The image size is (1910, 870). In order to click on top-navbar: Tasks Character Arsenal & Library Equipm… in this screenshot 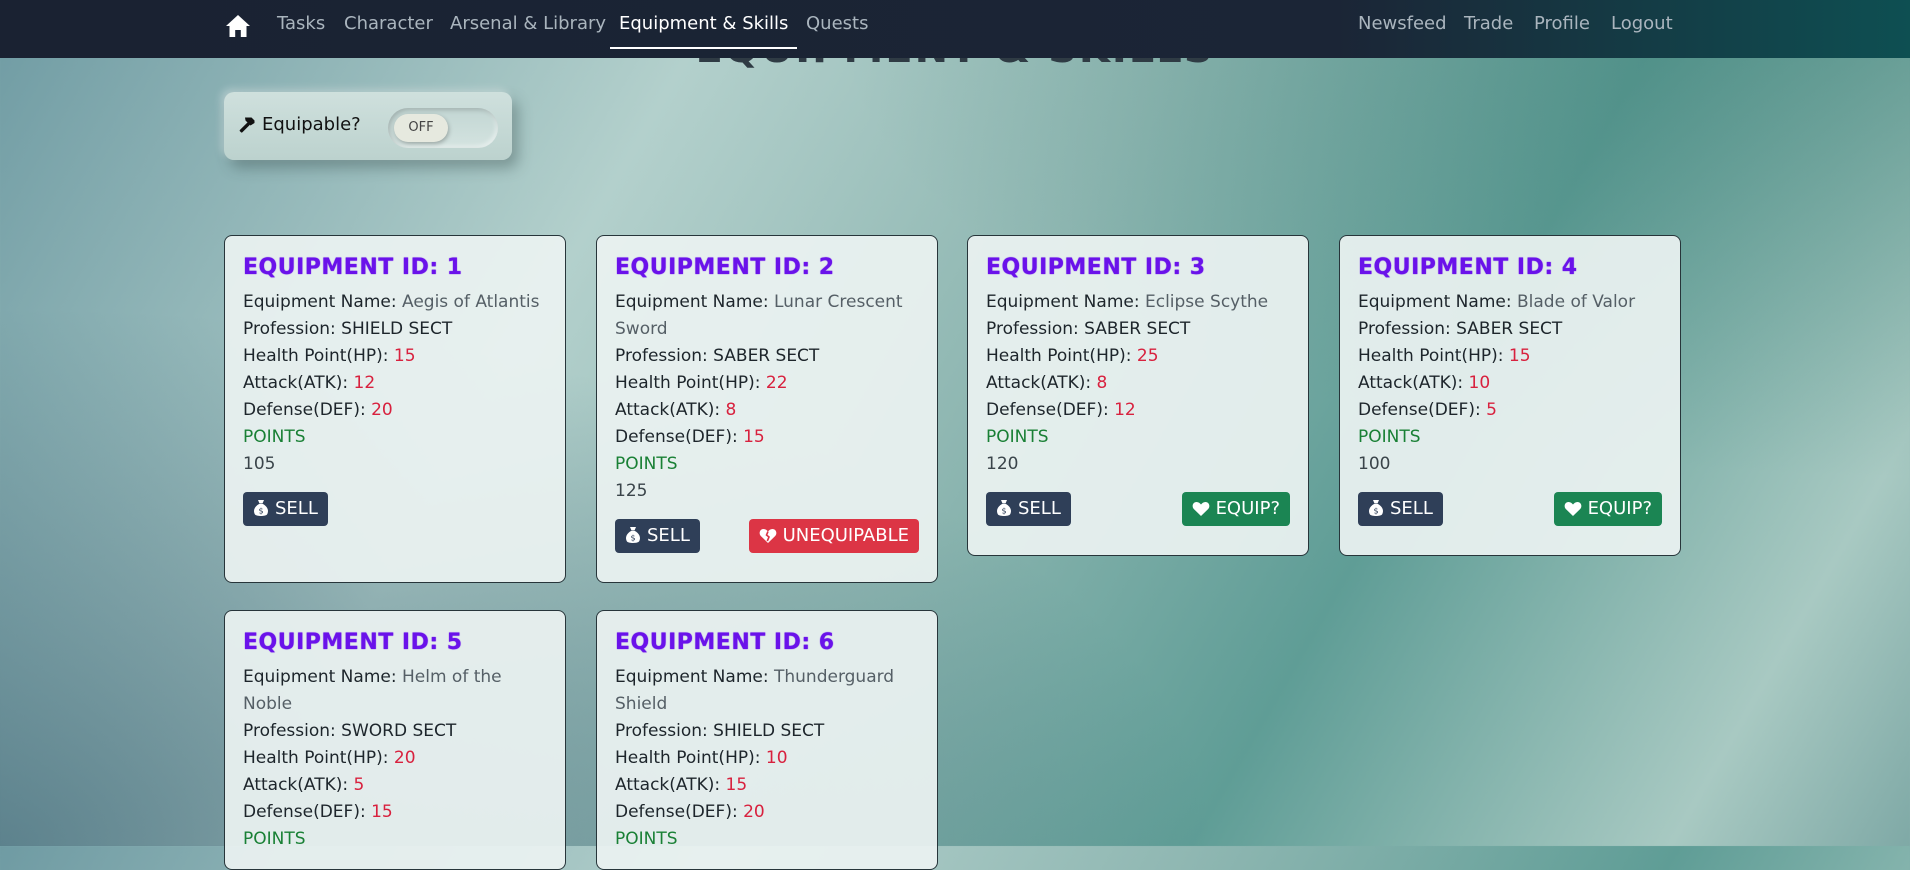, I will do `click(955, 29)`.